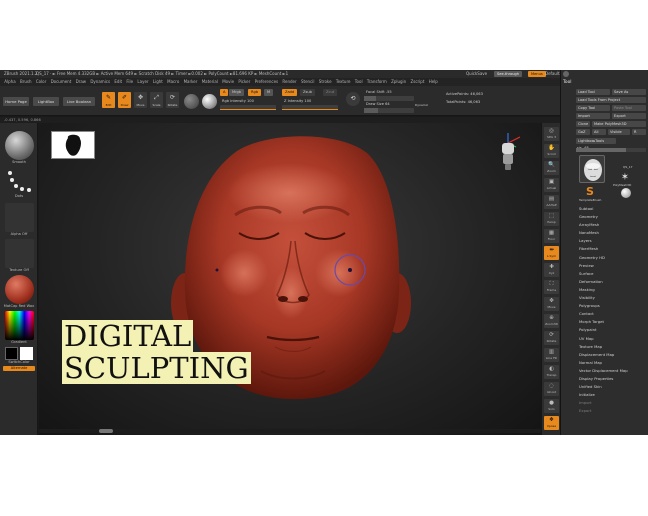 Image resolution: width=648 pixels, height=516 pixels. Describe the element at coordinates (629, 116) in the screenshot. I see `export-button: Export` at that location.